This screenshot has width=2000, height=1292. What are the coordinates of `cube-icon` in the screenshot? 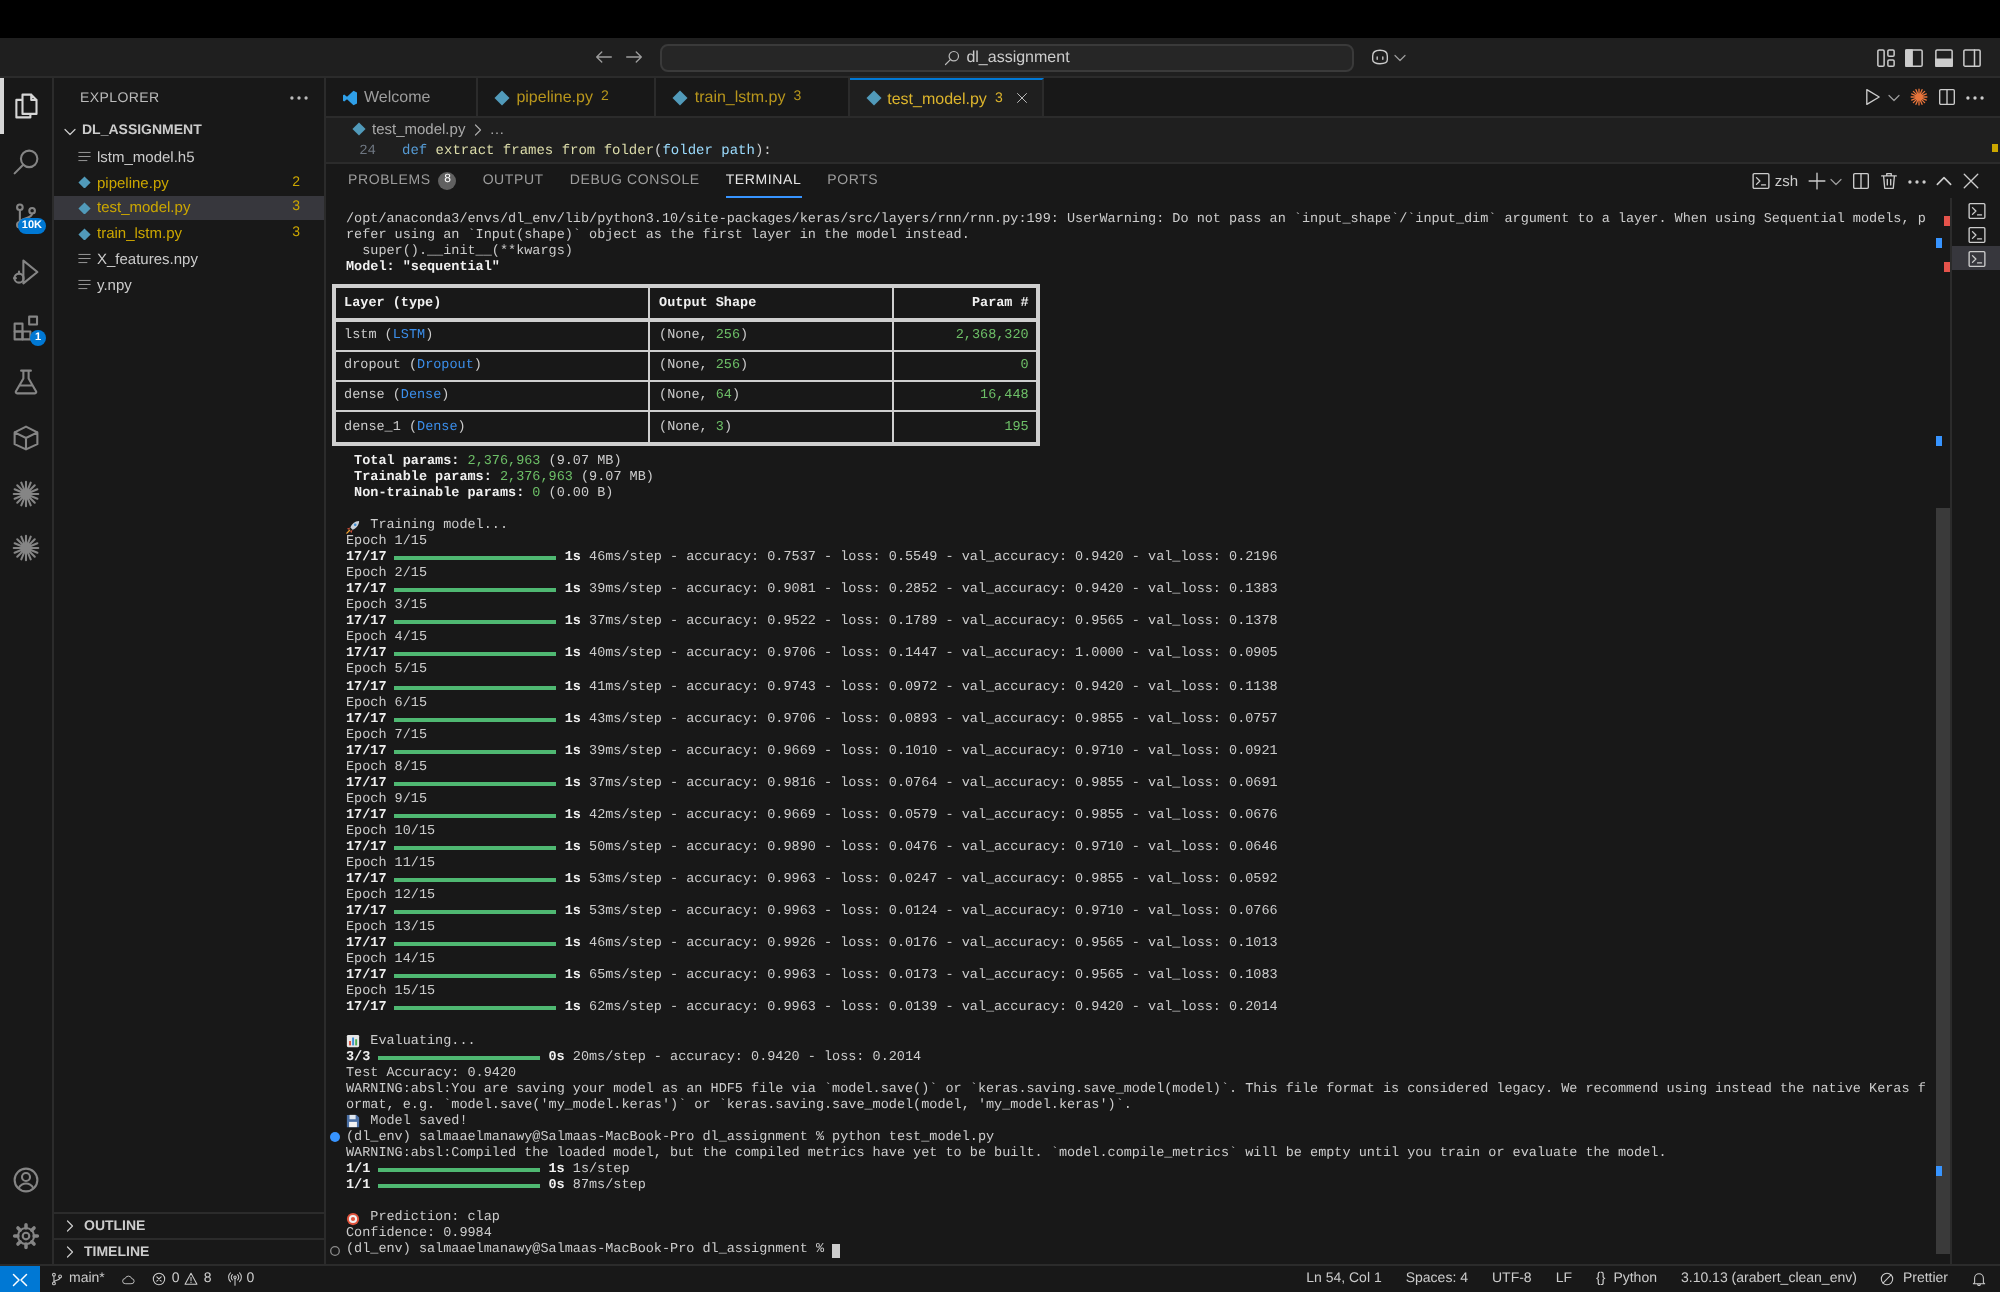 It's located at (26, 437).